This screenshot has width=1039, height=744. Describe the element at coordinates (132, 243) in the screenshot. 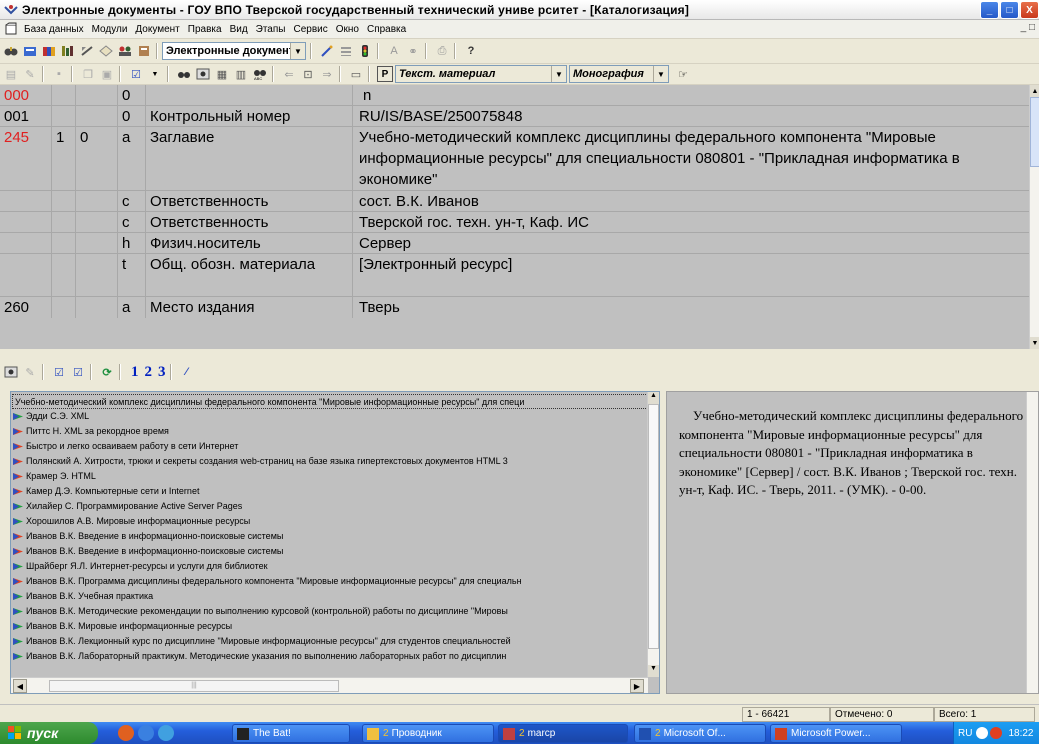

I see `subfield-cell: h` at that location.